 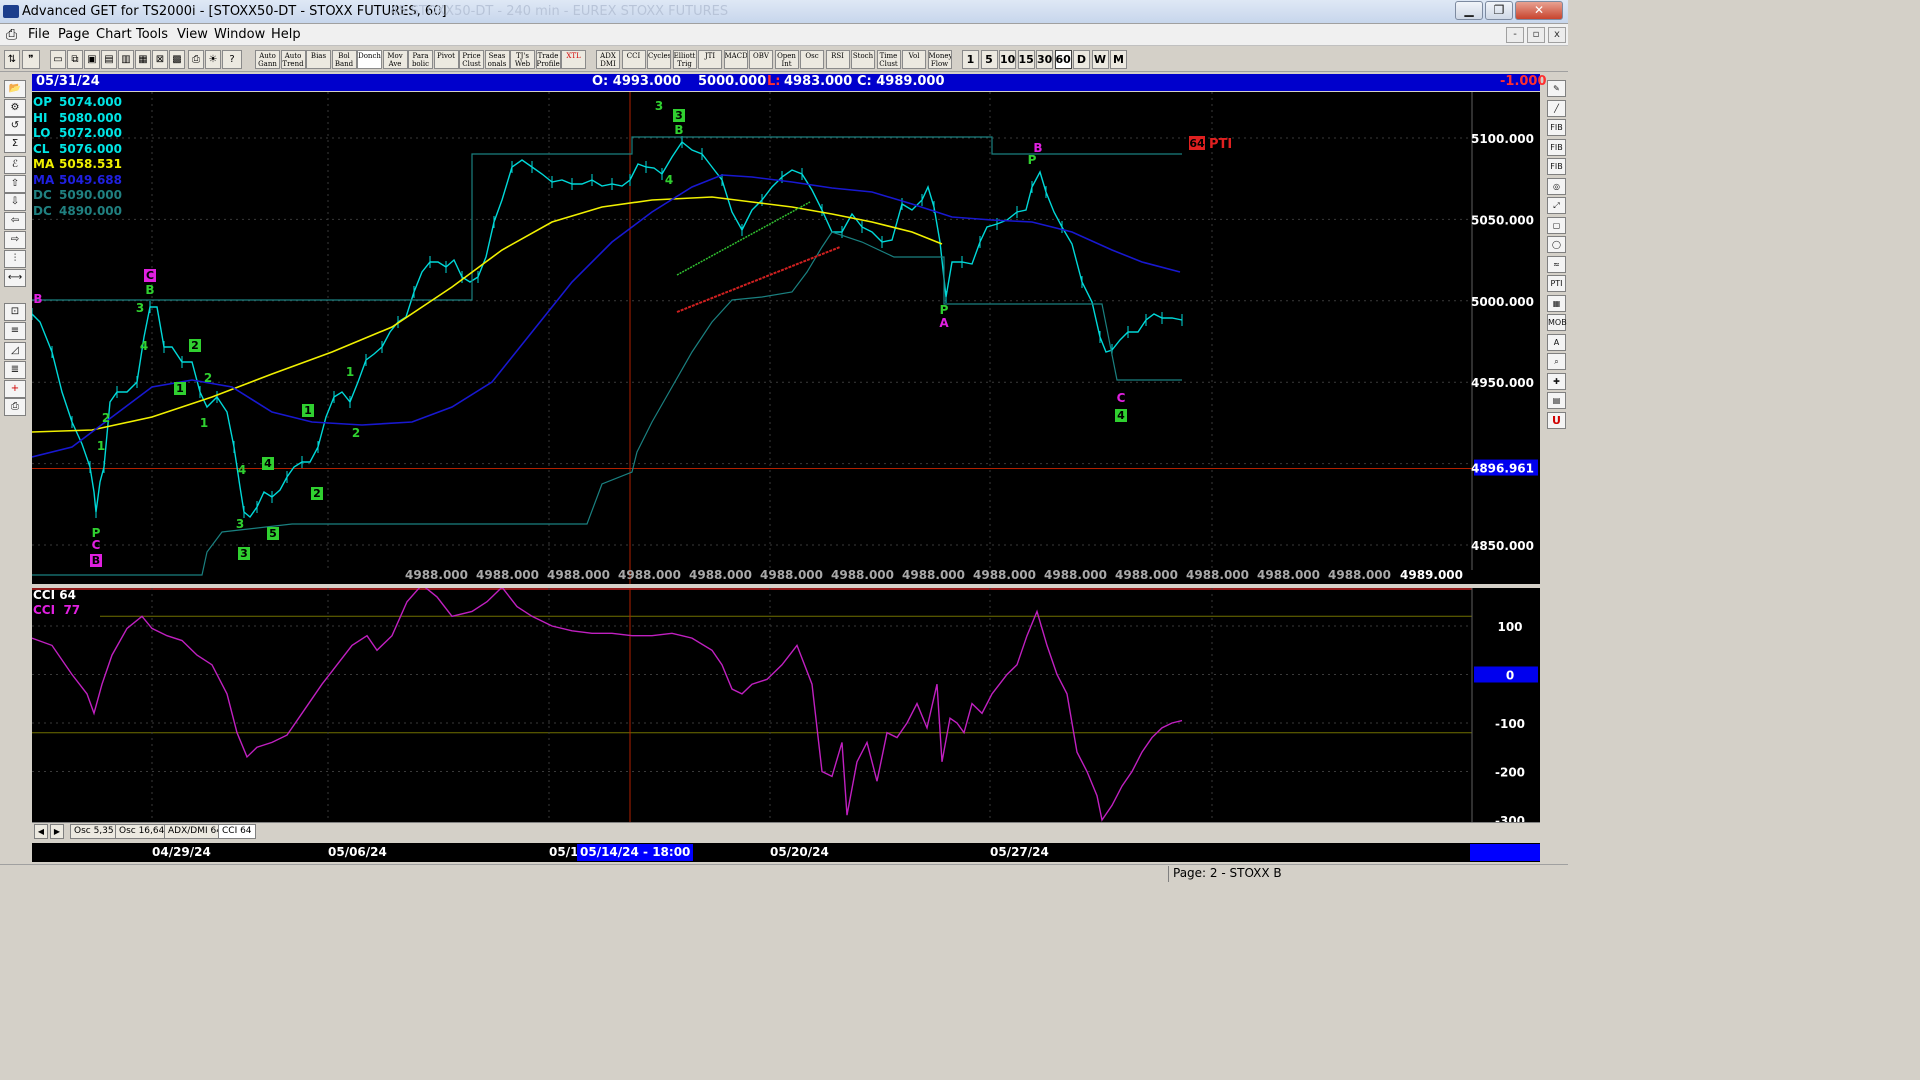 What do you see at coordinates (15, 108) in the screenshot?
I see `cycle-icon: ⚙` at bounding box center [15, 108].